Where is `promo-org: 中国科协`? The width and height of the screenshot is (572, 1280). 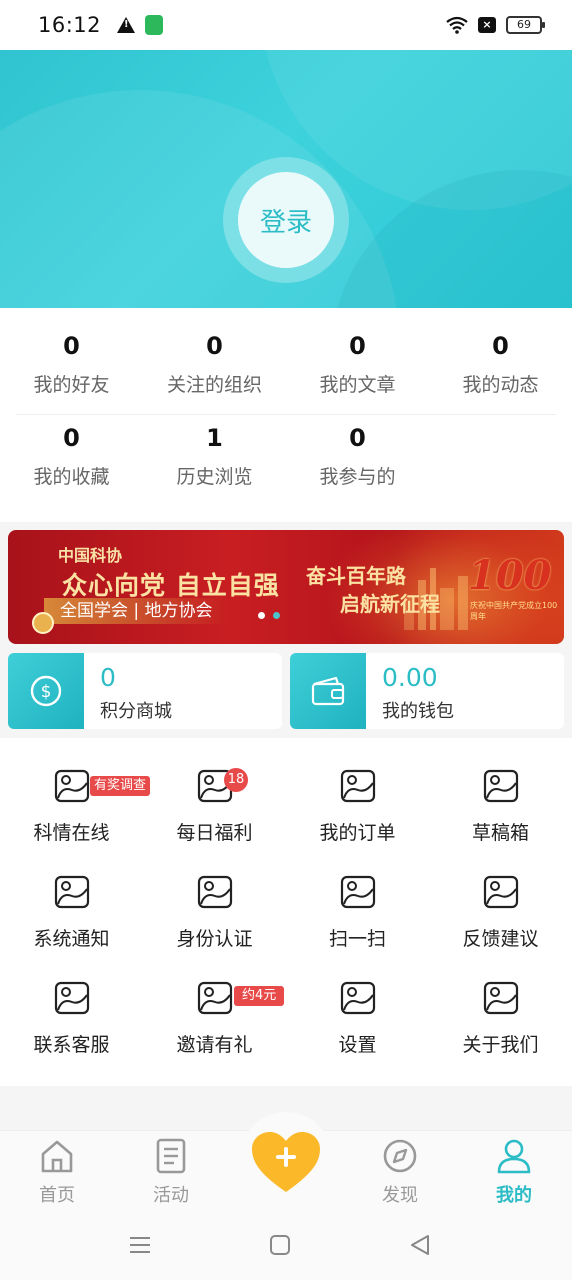
promo-org: 中国科协 is located at coordinates (90, 555).